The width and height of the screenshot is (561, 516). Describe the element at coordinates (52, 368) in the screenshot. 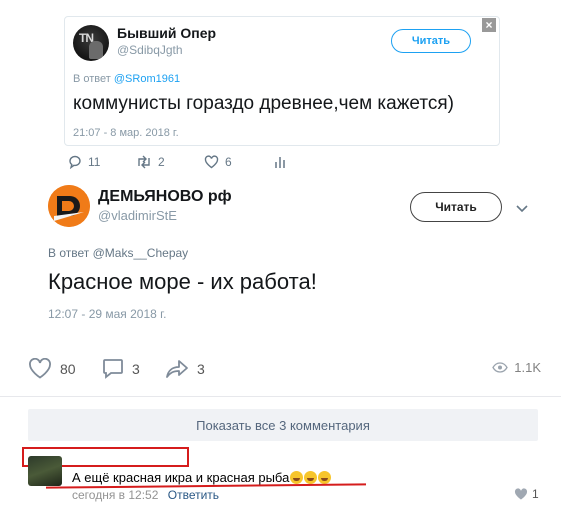

I see `like-button: 80` at that location.